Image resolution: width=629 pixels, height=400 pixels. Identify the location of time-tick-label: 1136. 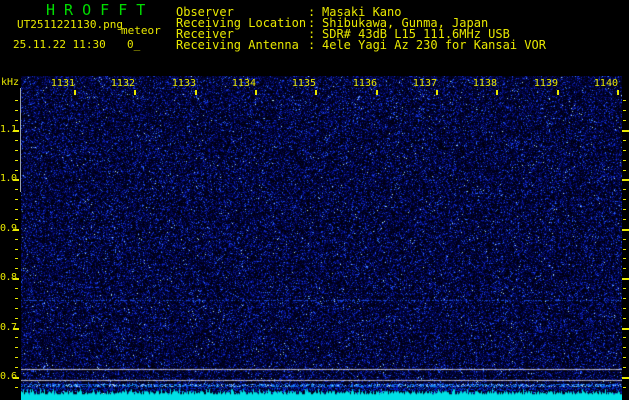
(364, 83).